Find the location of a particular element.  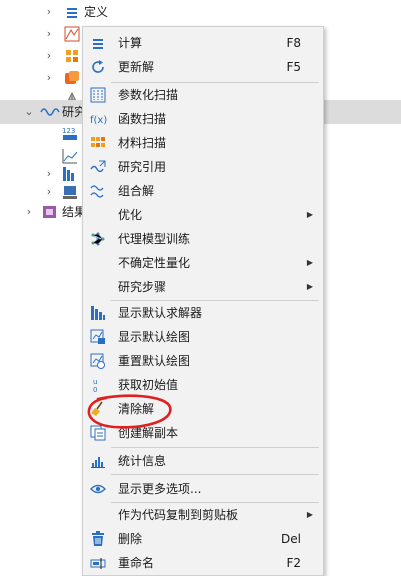

svg-text: u is located at coordinates (95, 382).